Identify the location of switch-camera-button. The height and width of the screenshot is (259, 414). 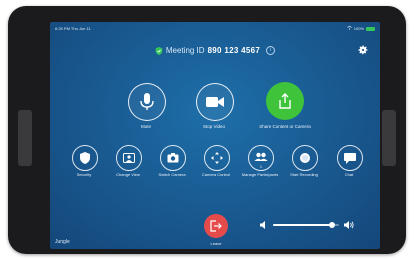
(173, 158).